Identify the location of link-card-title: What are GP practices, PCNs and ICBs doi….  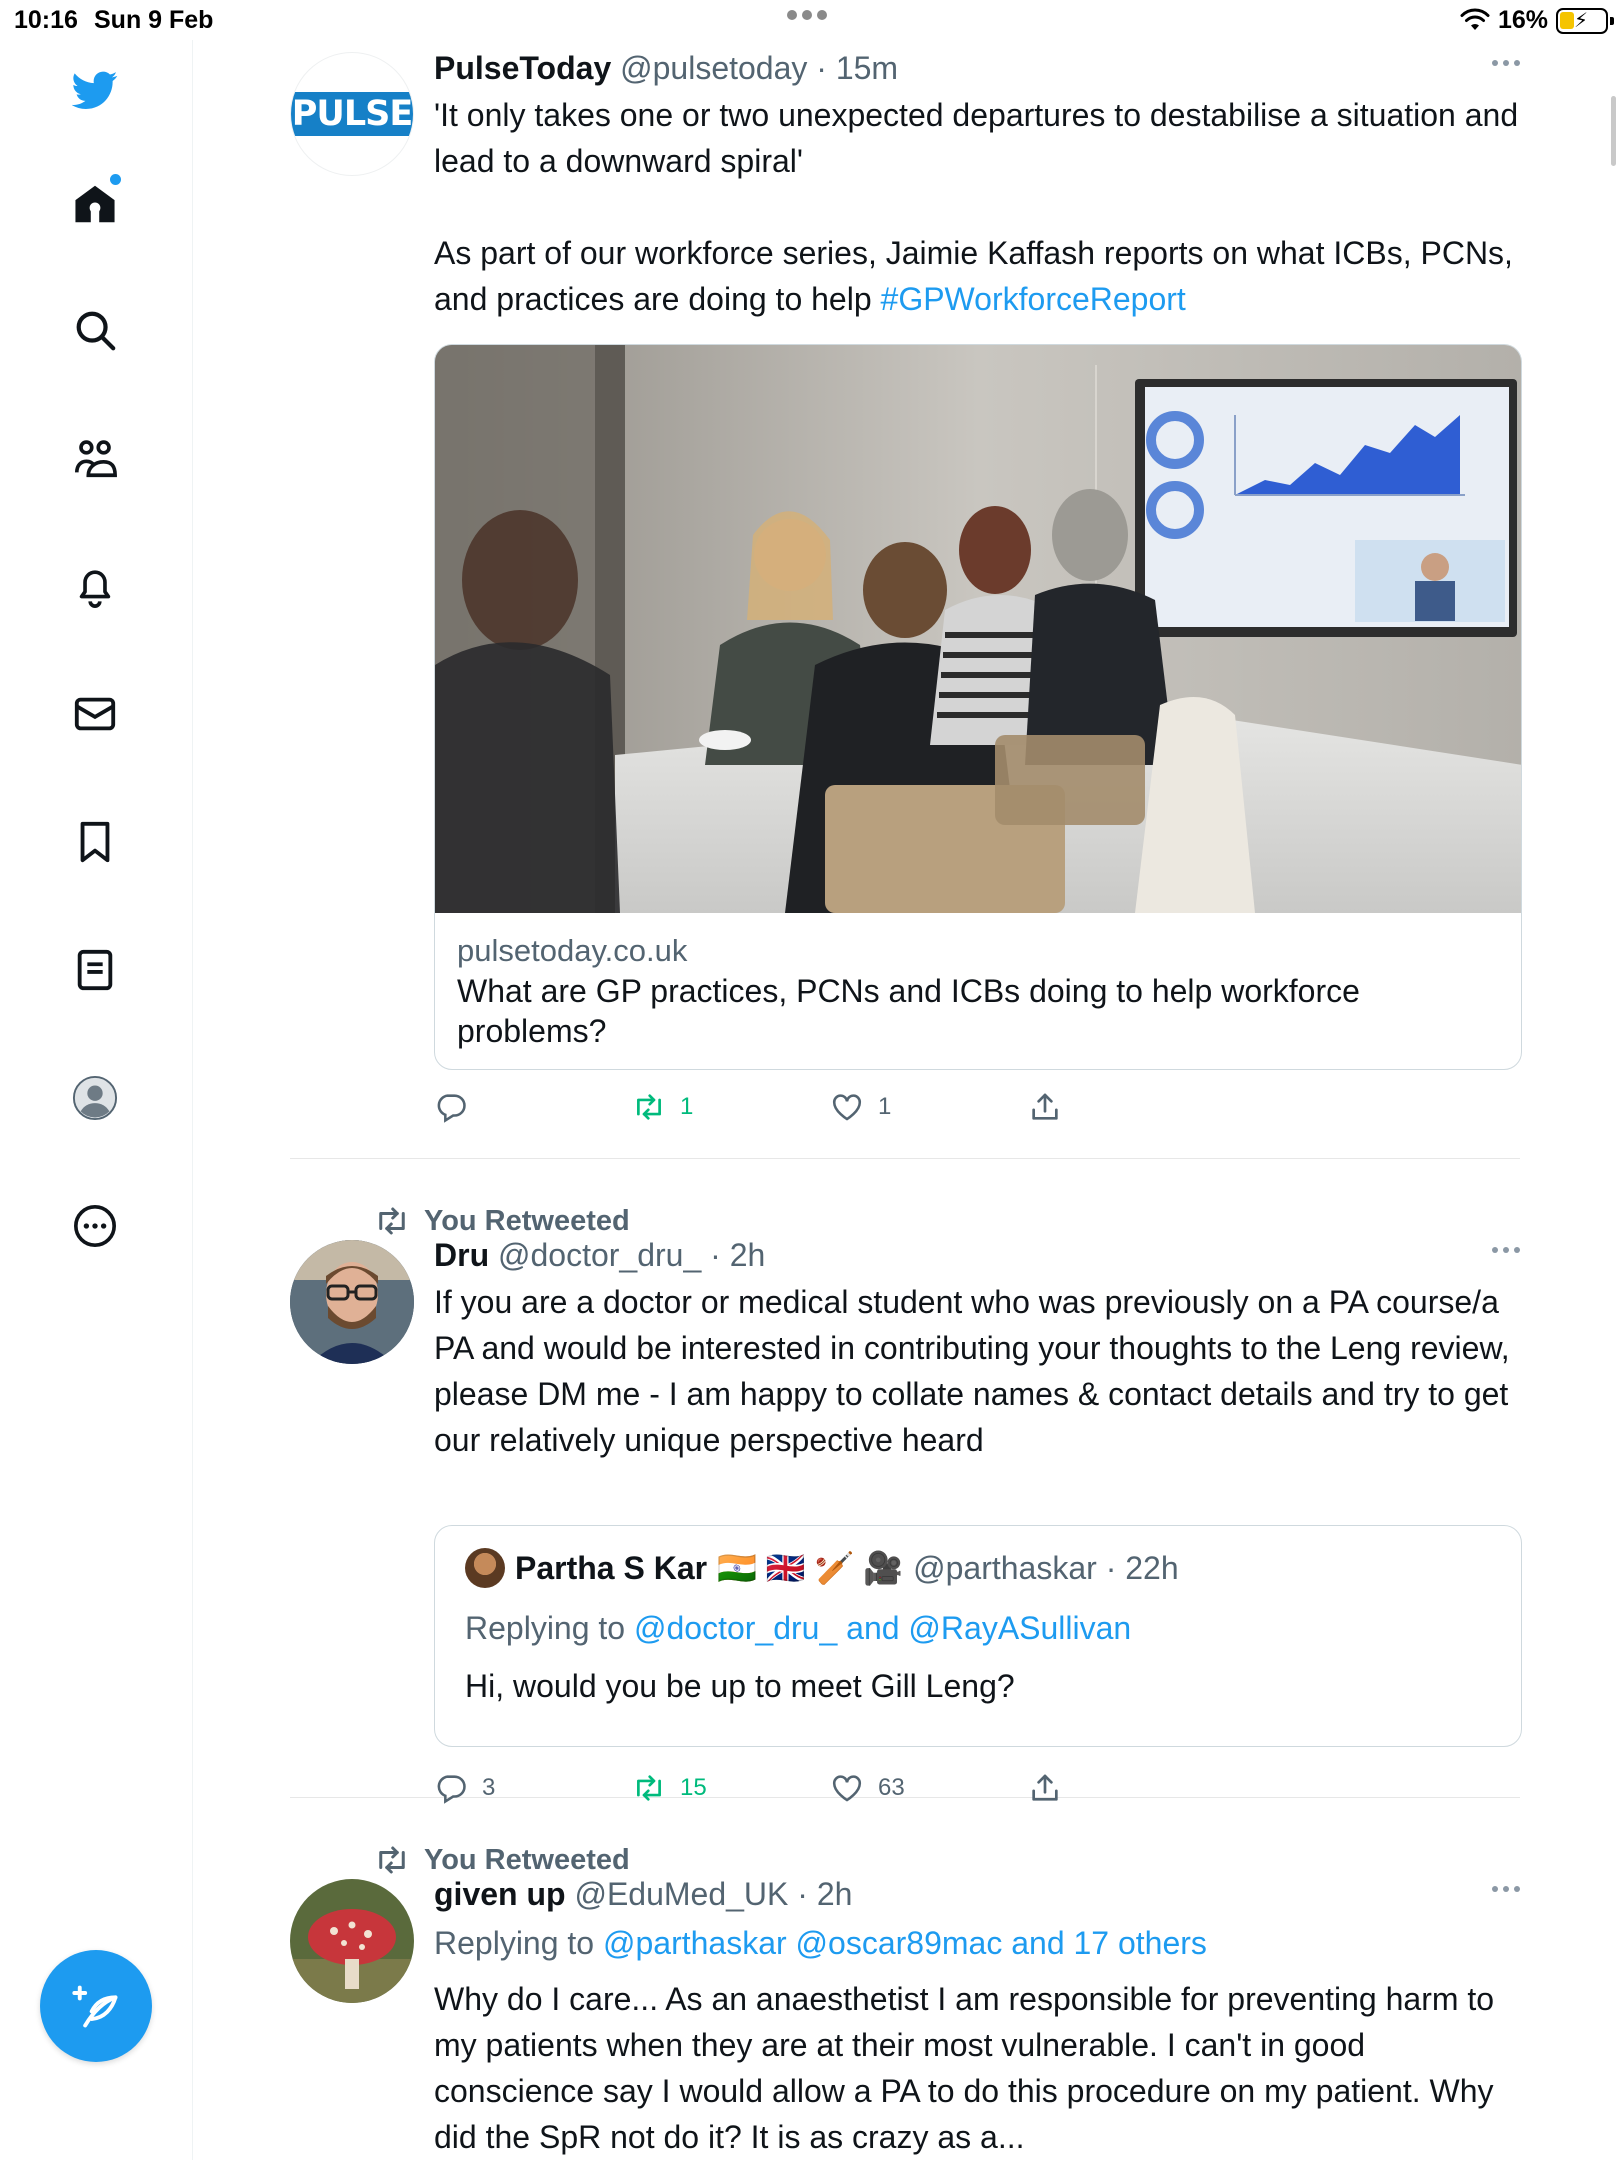
(908, 1011).